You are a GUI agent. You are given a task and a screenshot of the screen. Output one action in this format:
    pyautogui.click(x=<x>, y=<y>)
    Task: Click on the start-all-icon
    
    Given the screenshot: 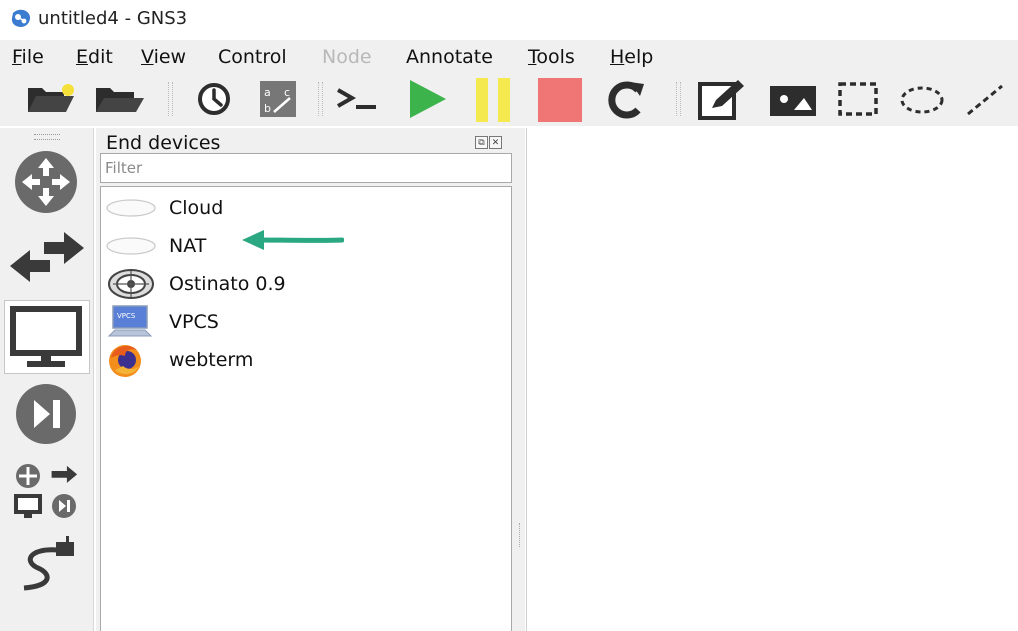 What is the action you would take?
    pyautogui.click(x=429, y=99)
    